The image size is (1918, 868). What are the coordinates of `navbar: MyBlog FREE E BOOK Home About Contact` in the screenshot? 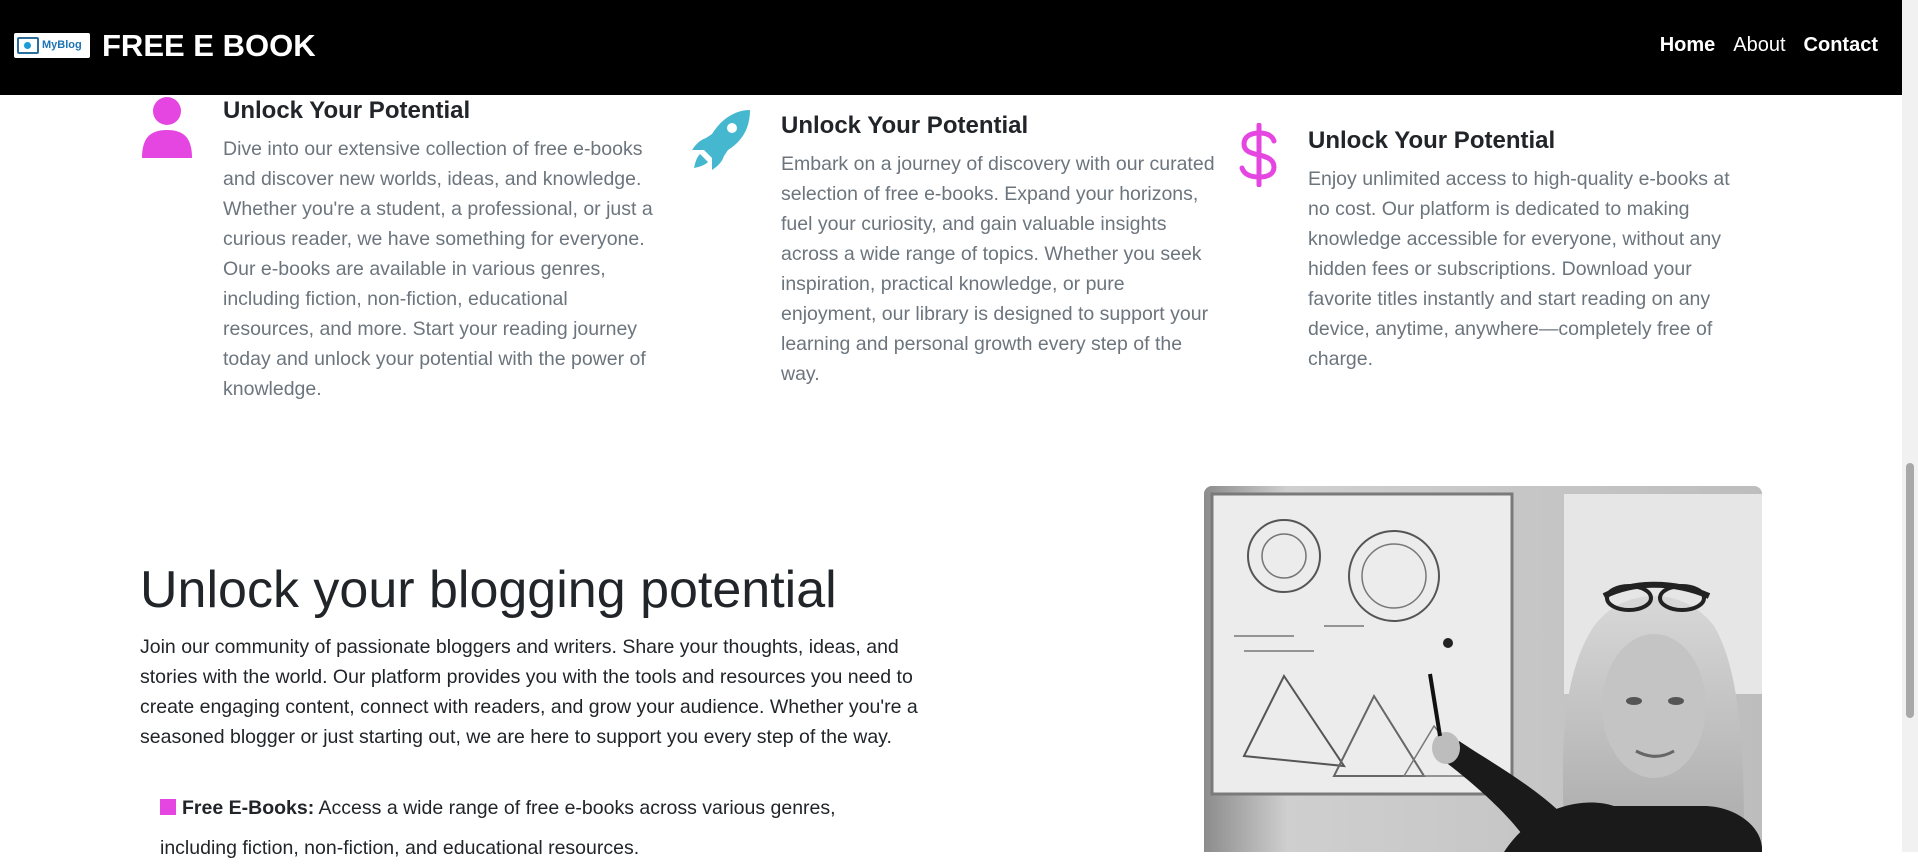 It's located at (951, 47).